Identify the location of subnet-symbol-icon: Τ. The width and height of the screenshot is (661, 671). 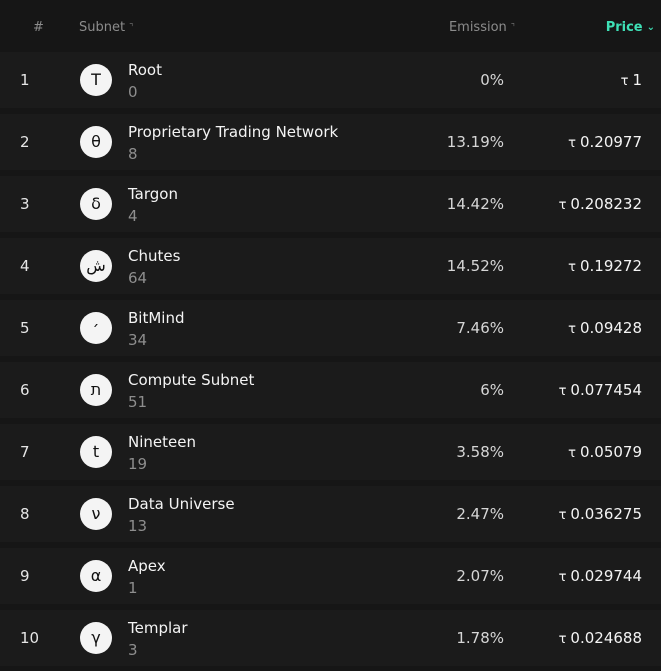
(96, 80).